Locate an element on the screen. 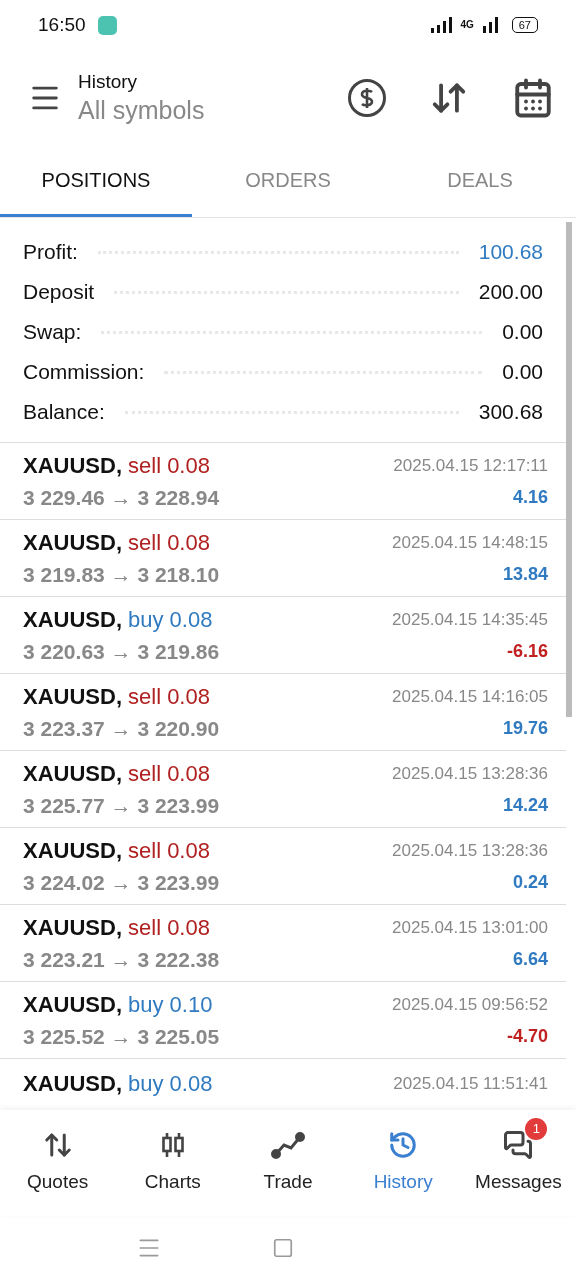 Image resolution: width=576 pixels, height=1280 pixels. nav-tab: Charts is located at coordinates (173, 1163).